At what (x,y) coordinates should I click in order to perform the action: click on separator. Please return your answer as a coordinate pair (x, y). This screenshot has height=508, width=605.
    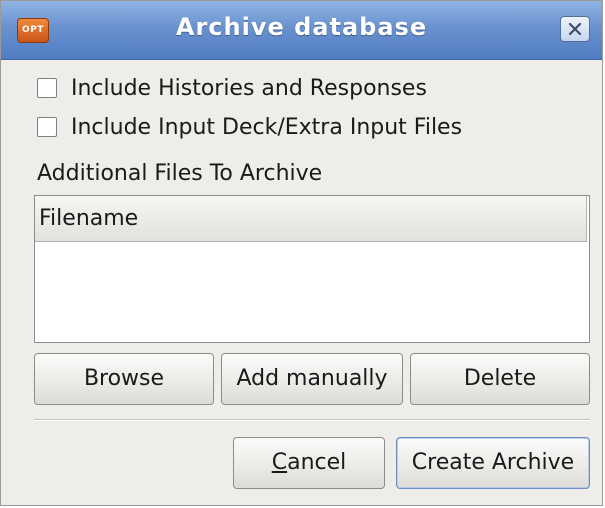
    Looking at the image, I should click on (312, 420).